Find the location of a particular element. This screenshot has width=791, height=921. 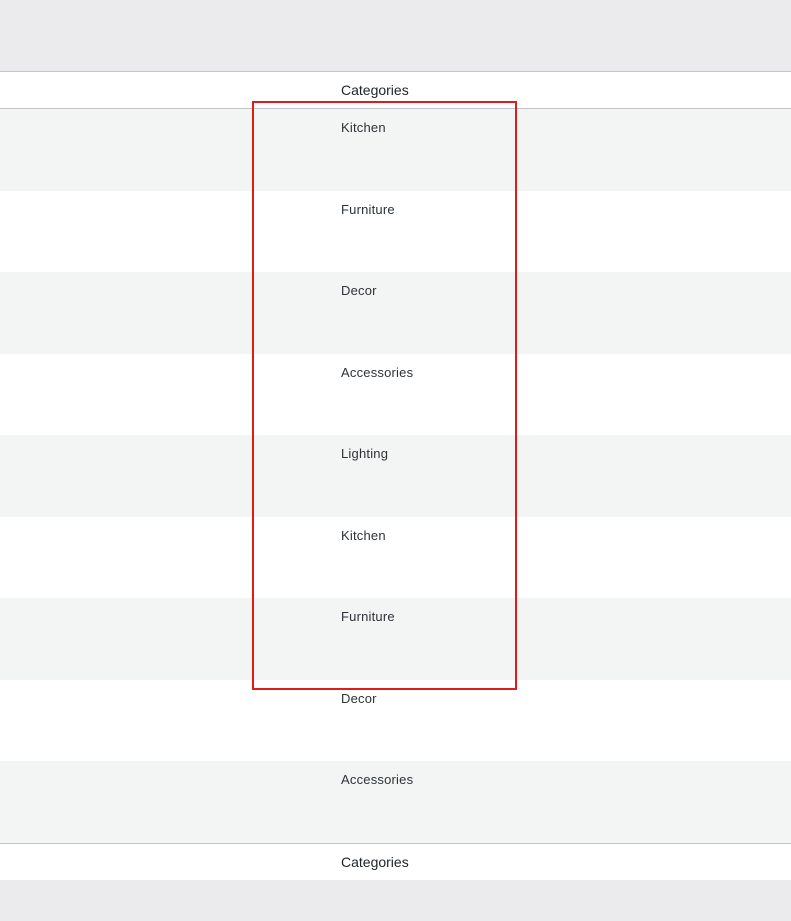

column-header-categories: Categories is located at coordinates (375, 90).